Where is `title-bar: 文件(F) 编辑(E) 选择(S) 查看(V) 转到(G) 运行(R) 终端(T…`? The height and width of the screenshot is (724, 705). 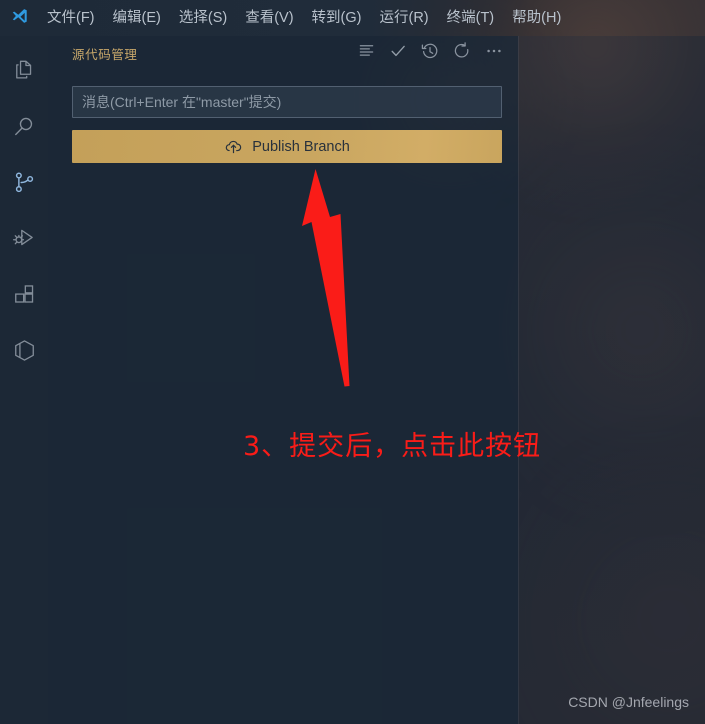
title-bar: 文件(F) 编辑(E) 选择(S) 查看(V) 转到(G) 运行(R) 终端(T… is located at coordinates (352, 18).